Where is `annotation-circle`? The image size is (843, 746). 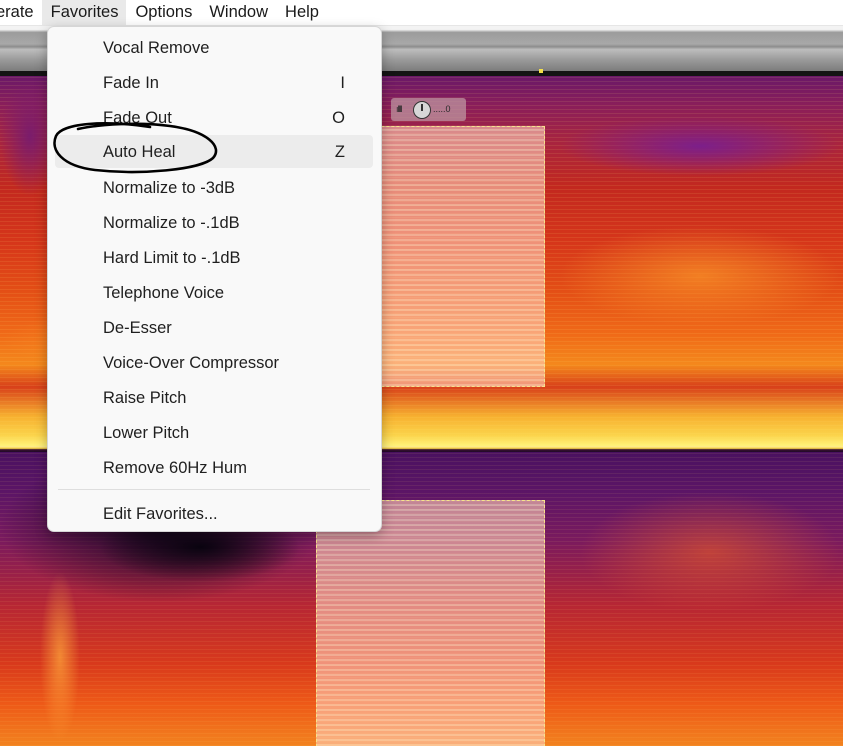
annotation-circle is located at coordinates (135, 148).